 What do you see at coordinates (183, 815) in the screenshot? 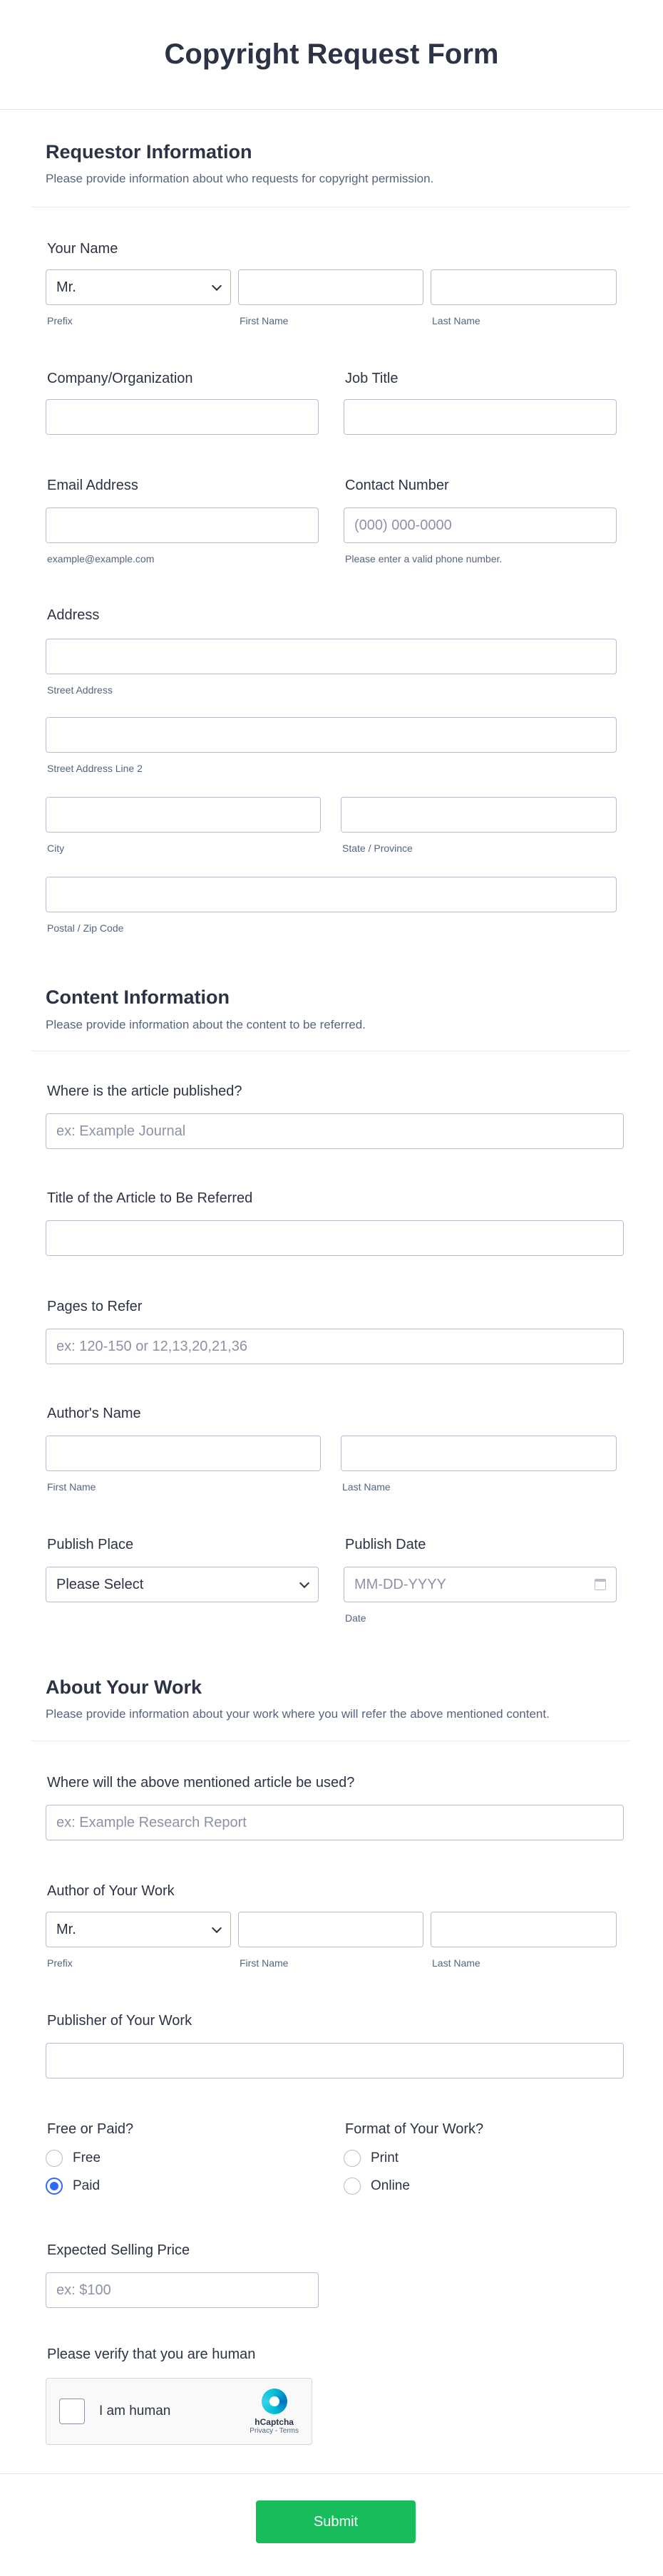
I see `city-input` at bounding box center [183, 815].